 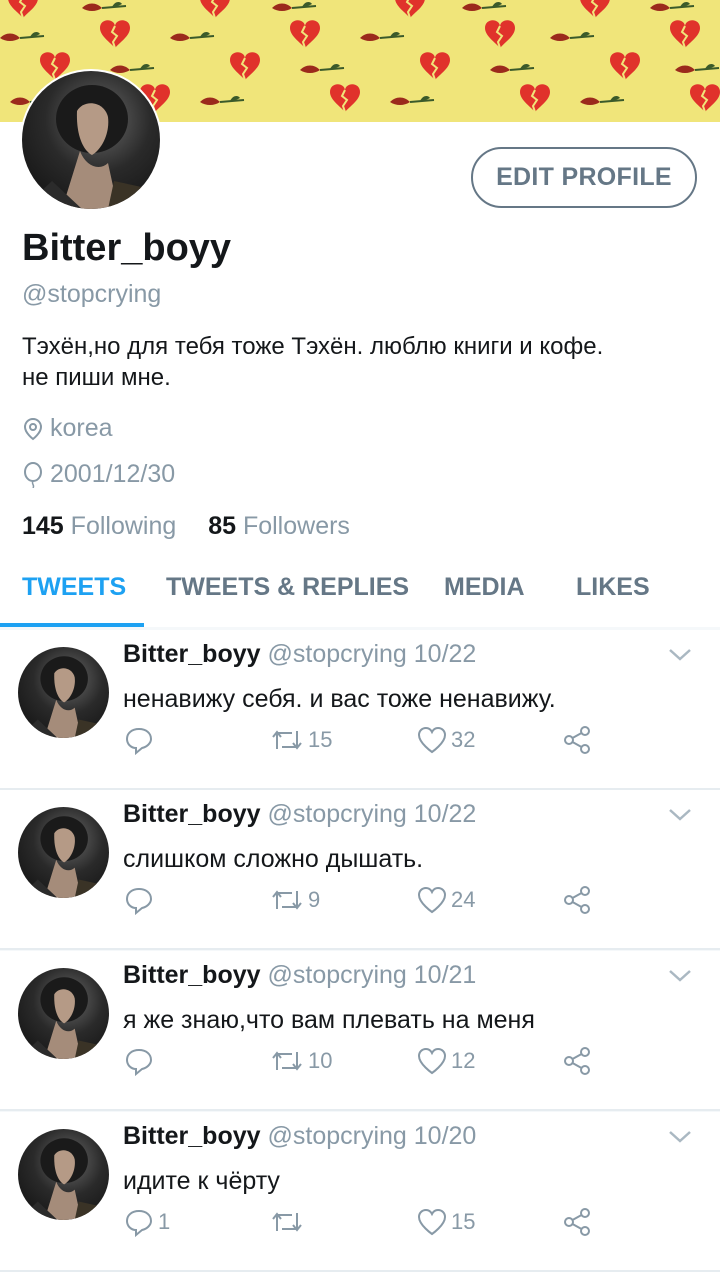 I want to click on retweet-count: 10, so click(x=320, y=1060).